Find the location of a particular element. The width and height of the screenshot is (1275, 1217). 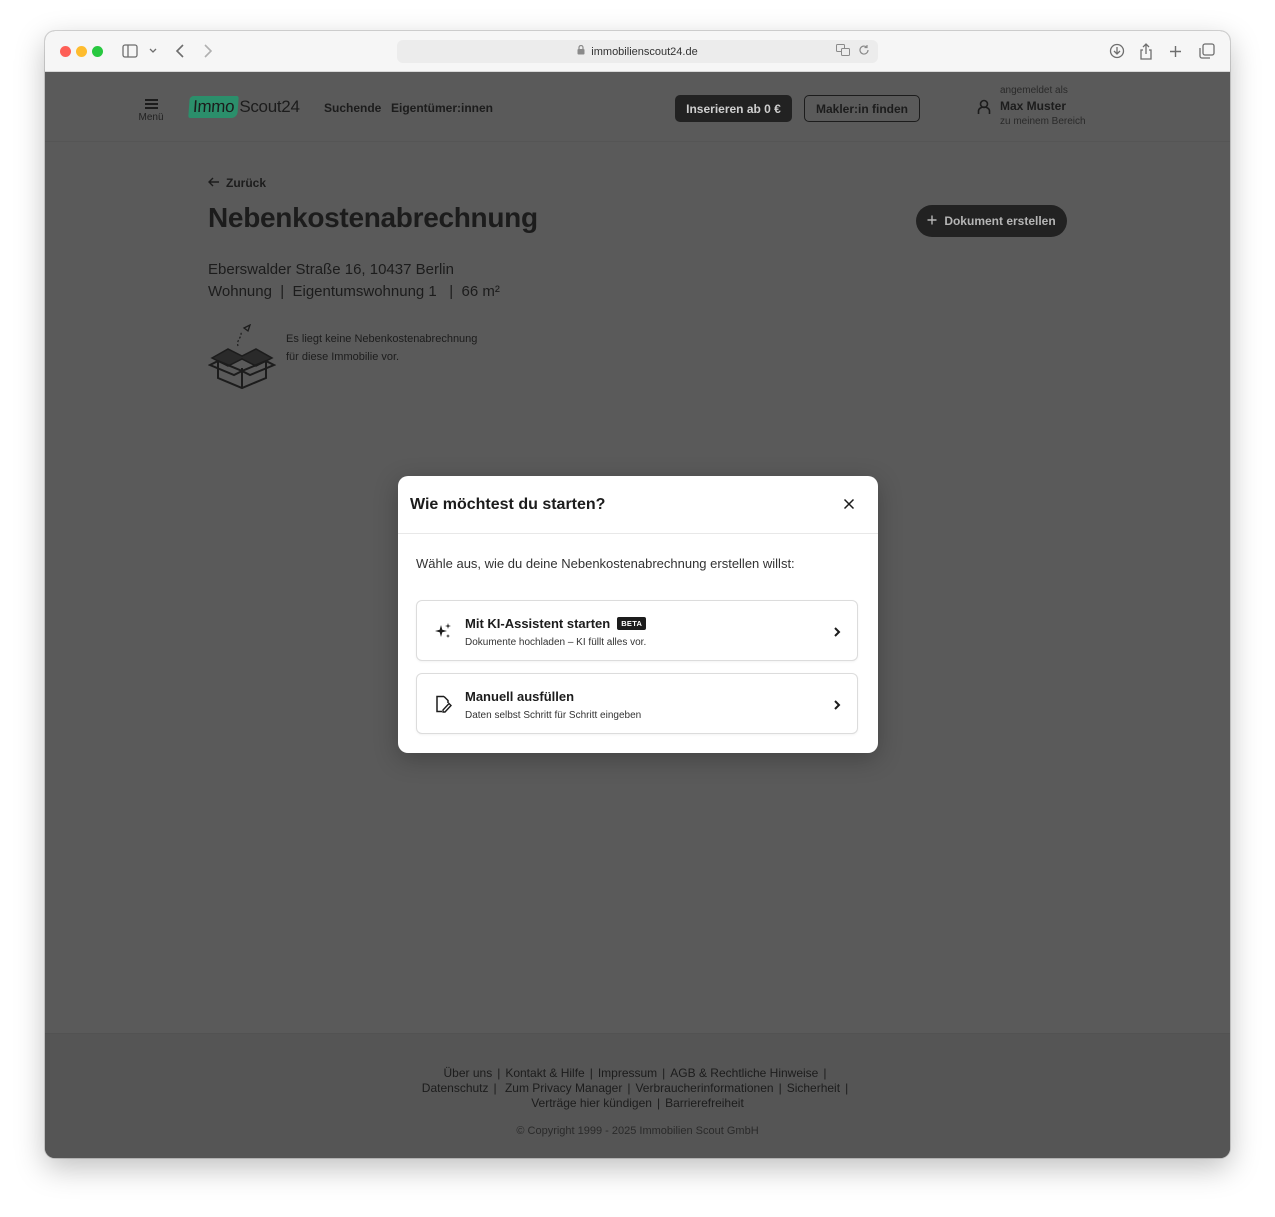

share-icon is located at coordinates (1146, 51).